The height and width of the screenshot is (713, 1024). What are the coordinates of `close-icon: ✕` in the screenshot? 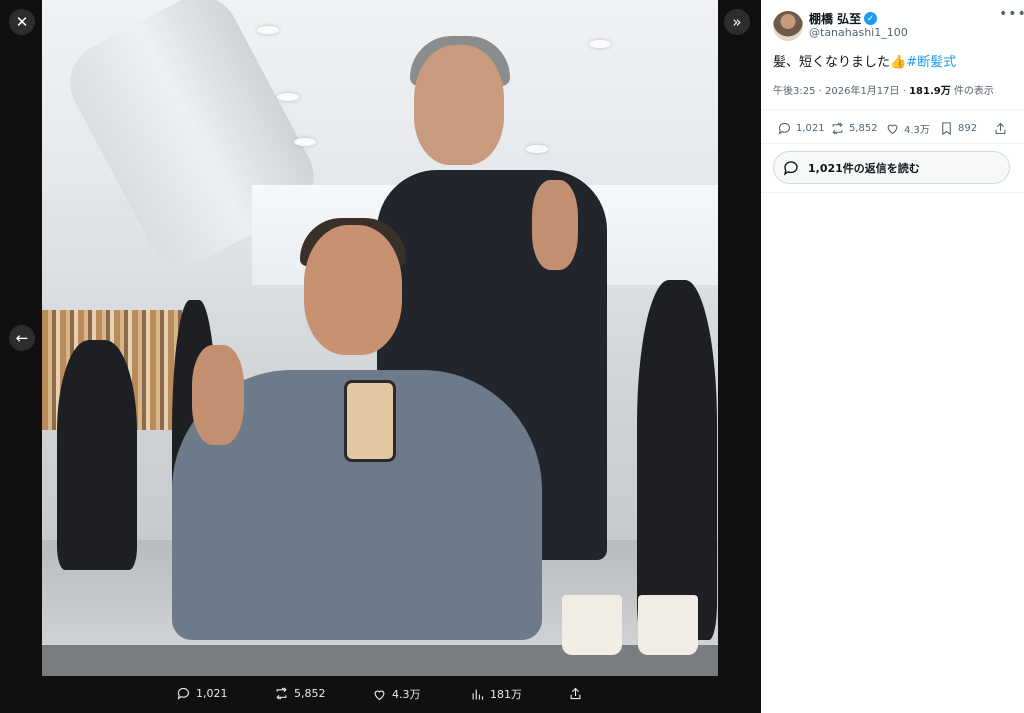 It's located at (22, 21).